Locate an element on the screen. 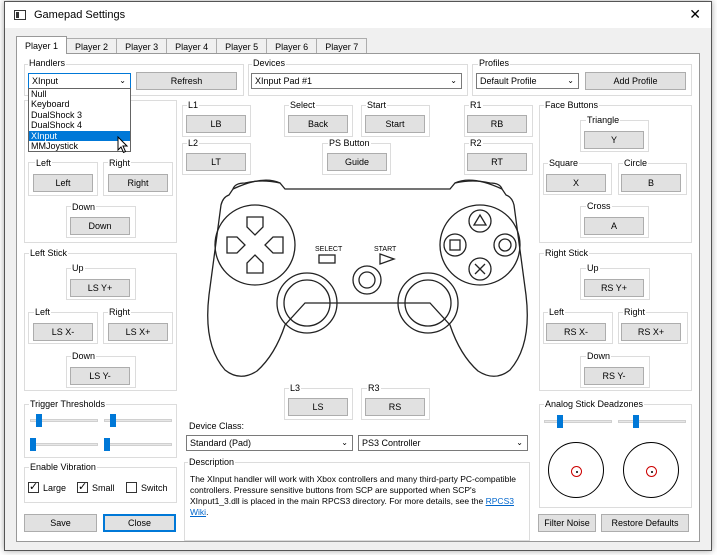 The height and width of the screenshot is (555, 717). tab-player-6: Player 6 is located at coordinates (292, 46).